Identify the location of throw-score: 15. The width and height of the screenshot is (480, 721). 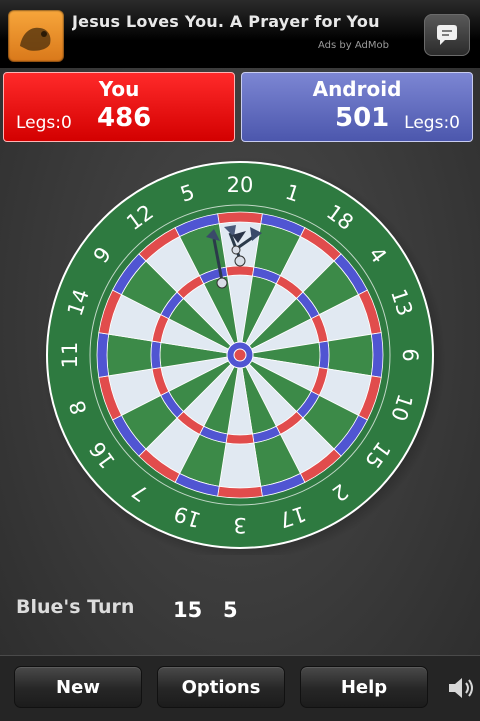
(188, 610).